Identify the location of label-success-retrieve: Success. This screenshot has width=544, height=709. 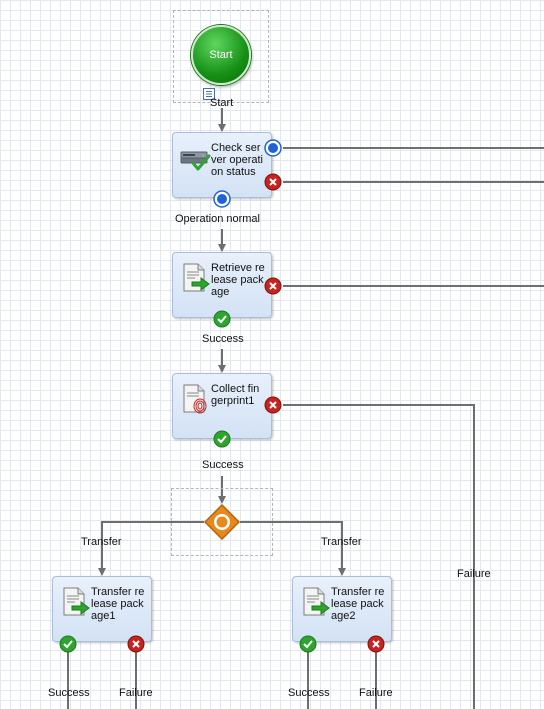
(223, 339).